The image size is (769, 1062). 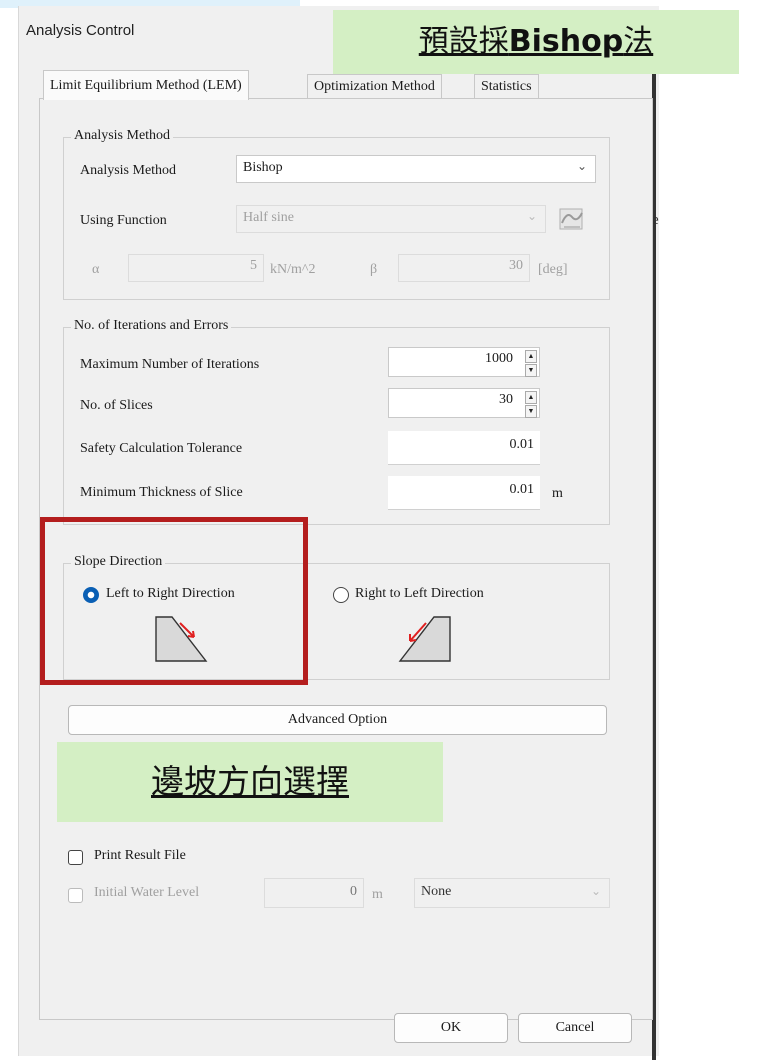 What do you see at coordinates (161, 492) in the screenshot?
I see `min-thickness-label: Minimum Thickness of Slice` at bounding box center [161, 492].